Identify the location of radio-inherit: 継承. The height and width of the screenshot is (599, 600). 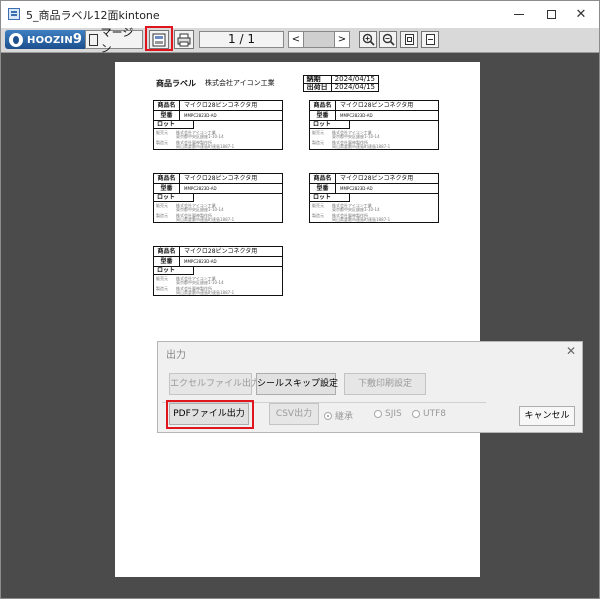
(338, 415).